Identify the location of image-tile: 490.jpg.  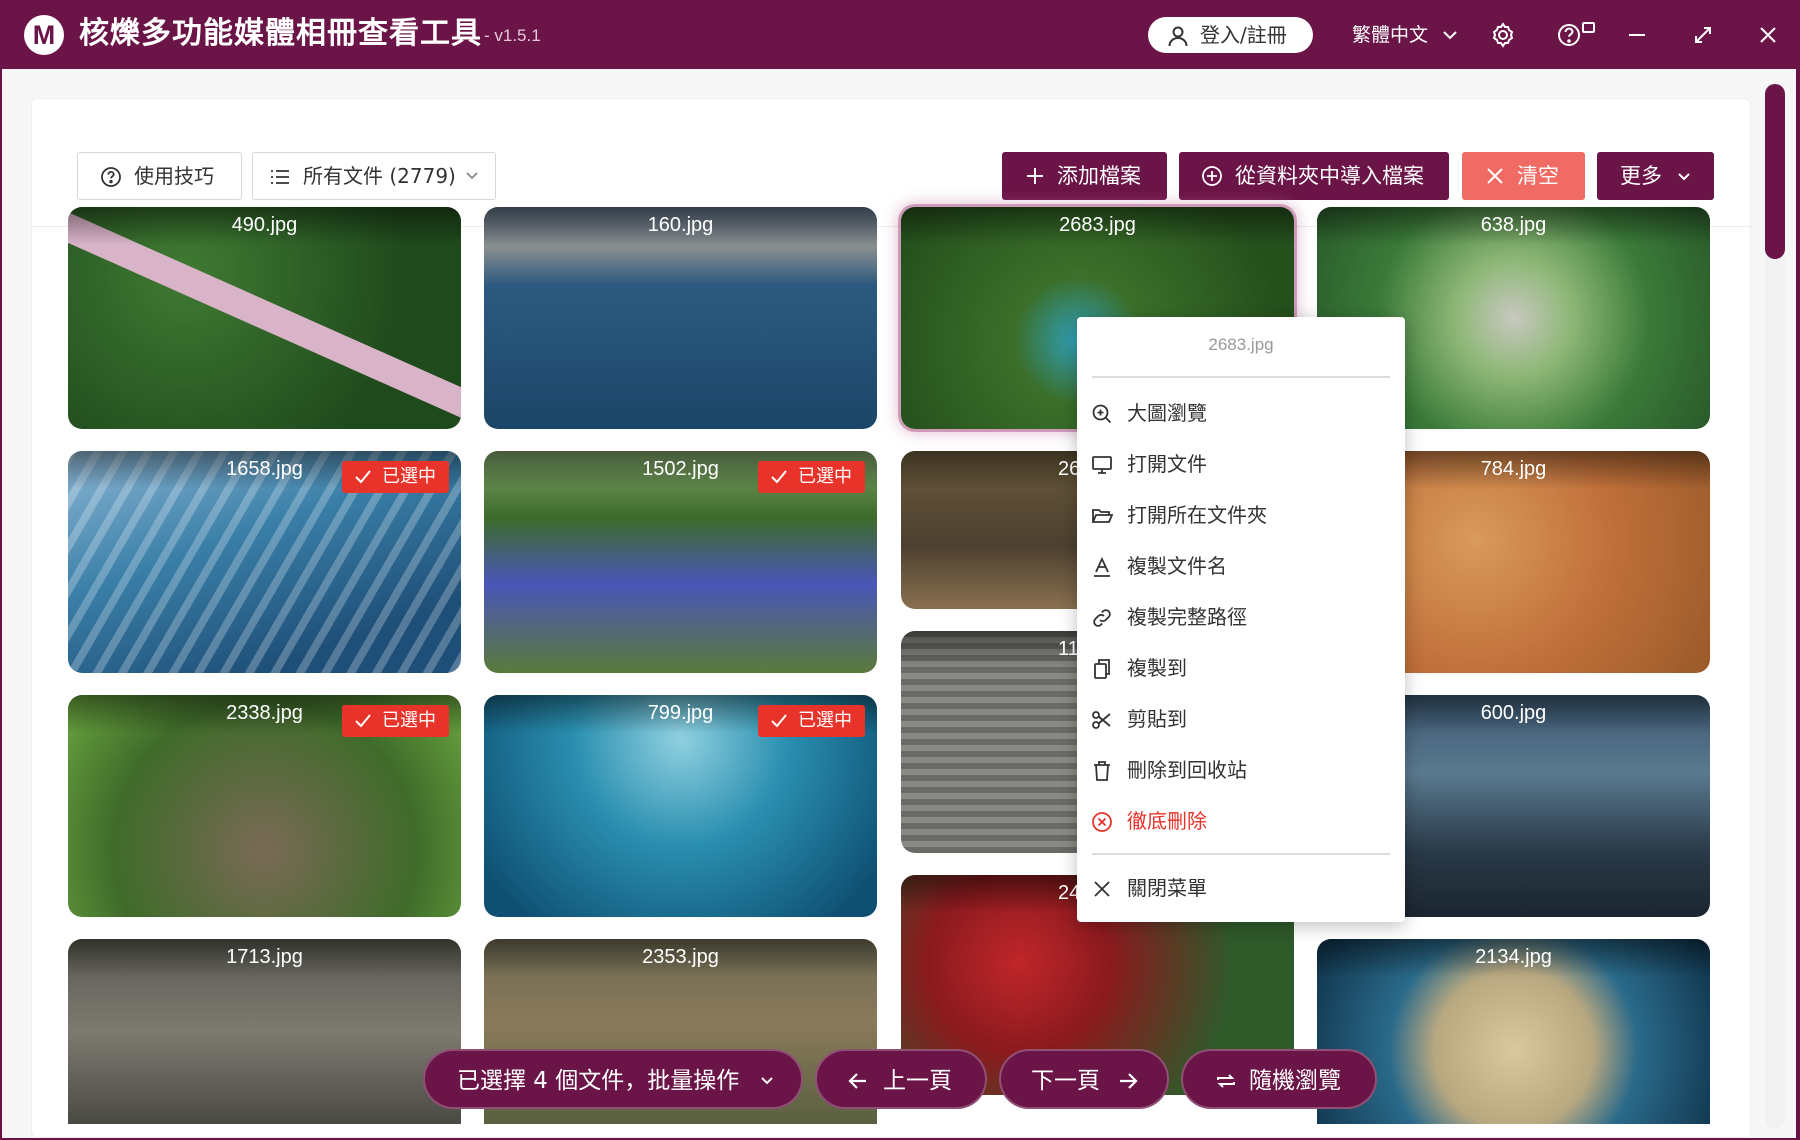
(264, 318).